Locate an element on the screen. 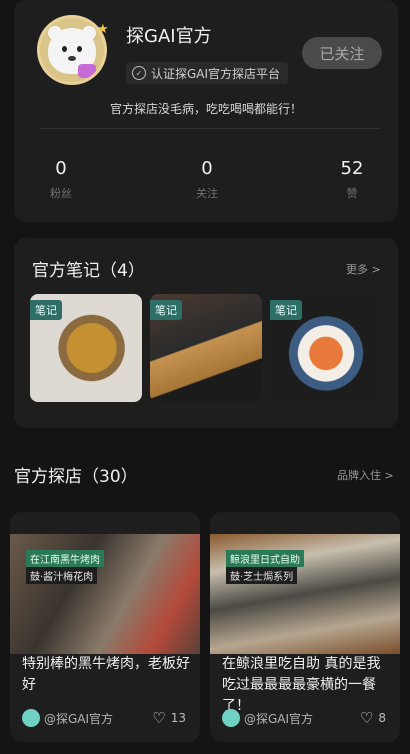 The height and width of the screenshot is (754, 410). verified-check-icon: ✓ is located at coordinates (139, 73).